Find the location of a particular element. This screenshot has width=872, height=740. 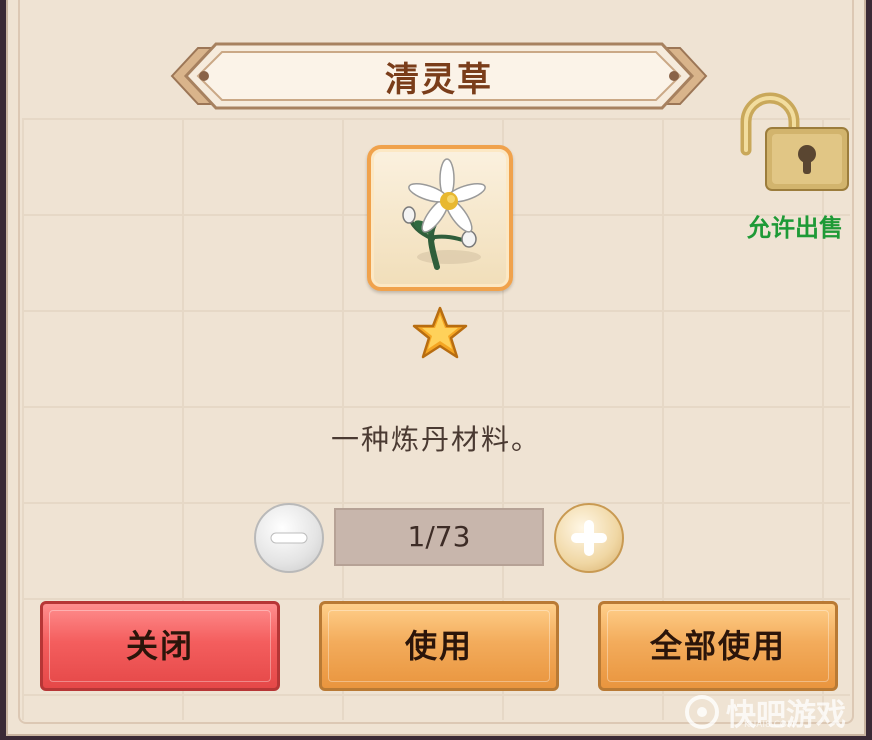

item-icon-slot is located at coordinates (440, 218).